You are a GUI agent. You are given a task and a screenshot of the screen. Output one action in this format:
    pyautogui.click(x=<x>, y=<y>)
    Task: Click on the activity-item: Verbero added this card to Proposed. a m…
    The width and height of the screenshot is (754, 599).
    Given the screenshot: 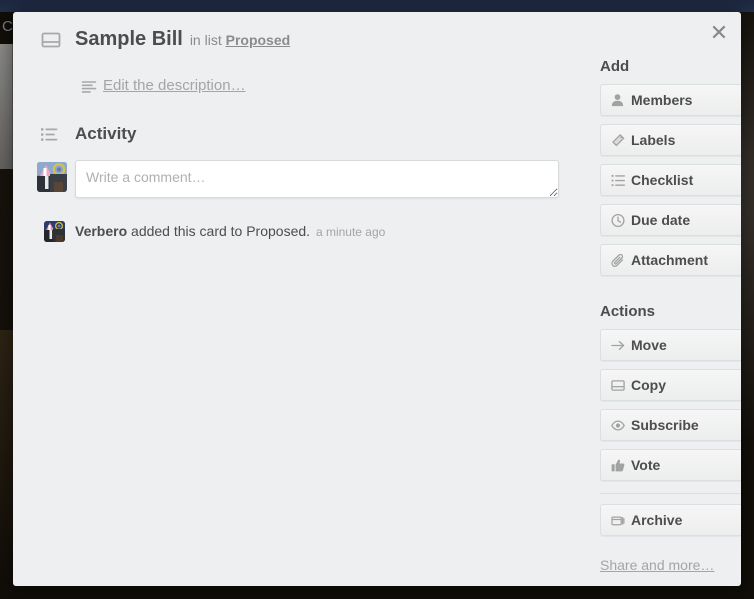 What is the action you would take?
    pyautogui.click(x=300, y=232)
    